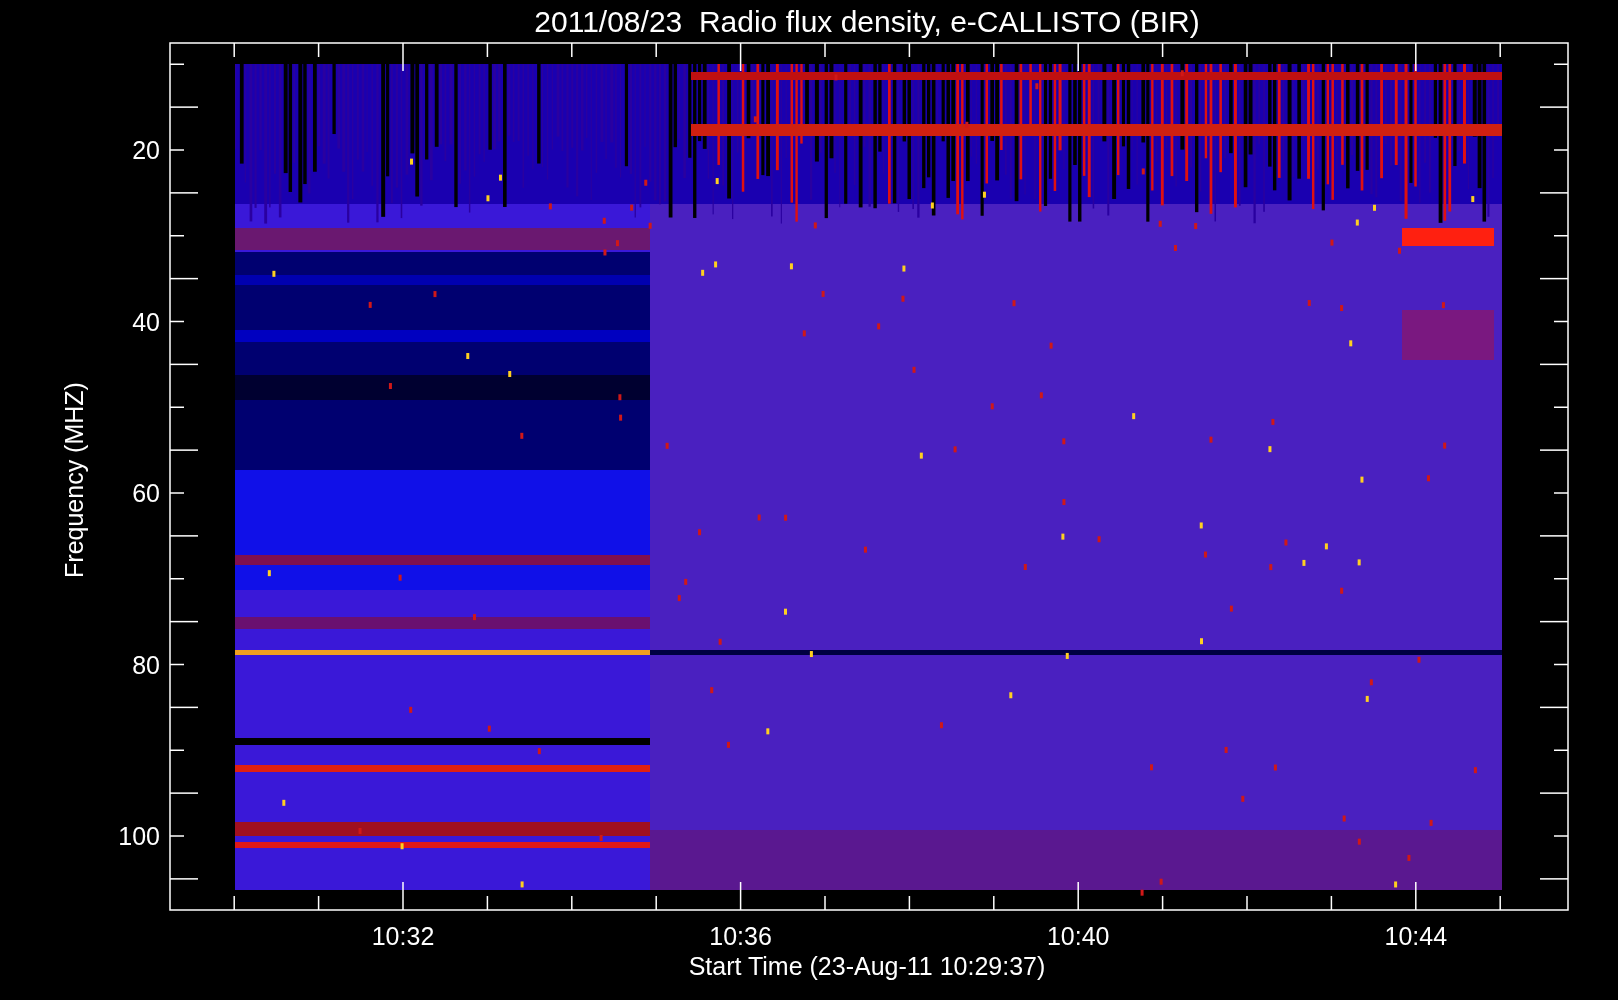 The width and height of the screenshot is (1618, 1000). What do you see at coordinates (74, 480) in the screenshot?
I see `axis-label: Frequency (MHZ)` at bounding box center [74, 480].